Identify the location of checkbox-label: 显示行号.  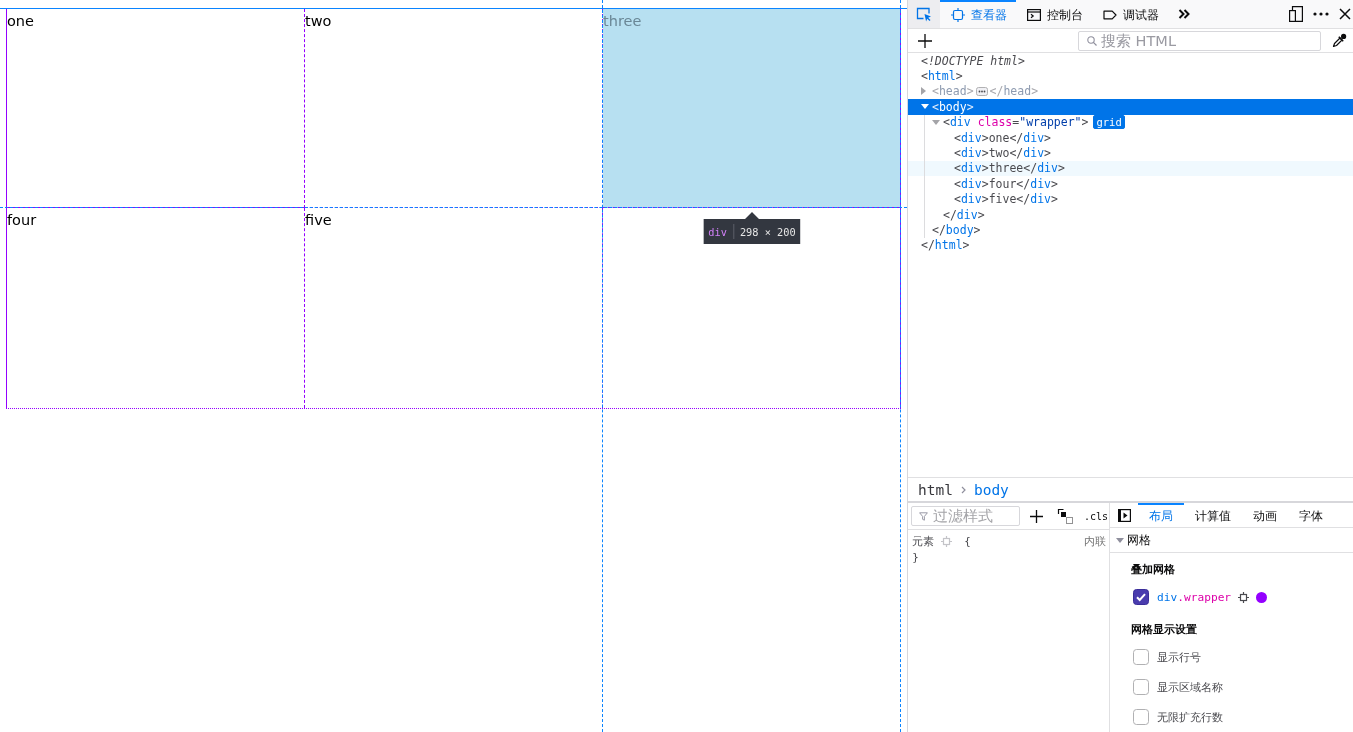
(1179, 657).